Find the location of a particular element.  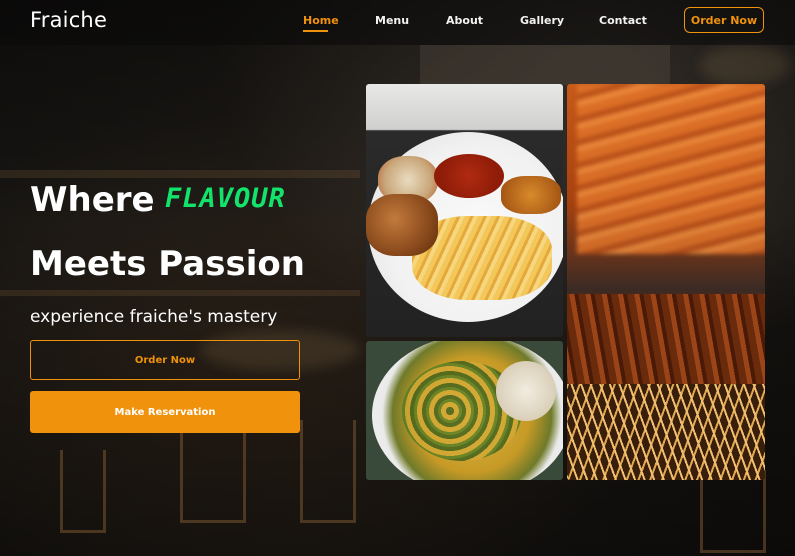

hero-title-accent: FLAVOUR is located at coordinates (225, 198).